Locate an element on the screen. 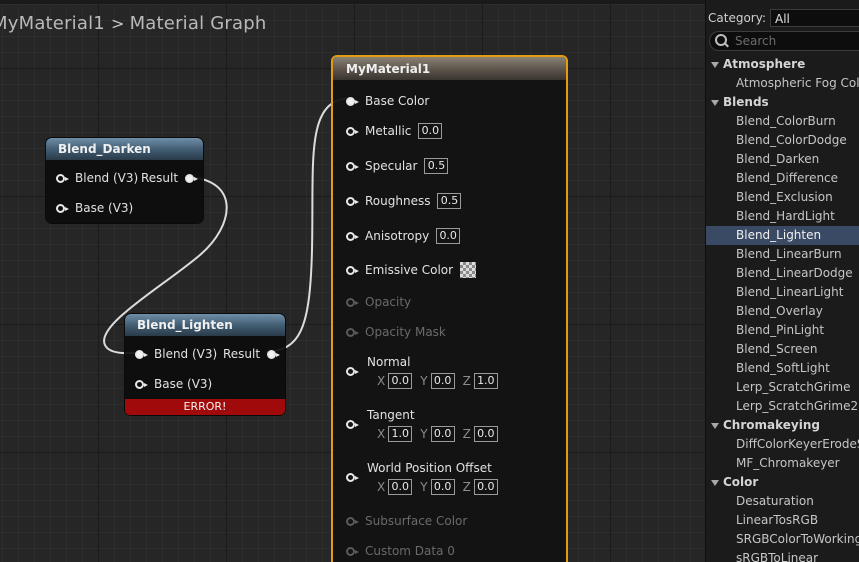 This screenshot has height=562, width=859. palette-item: sRGBToLinear is located at coordinates (782, 555).